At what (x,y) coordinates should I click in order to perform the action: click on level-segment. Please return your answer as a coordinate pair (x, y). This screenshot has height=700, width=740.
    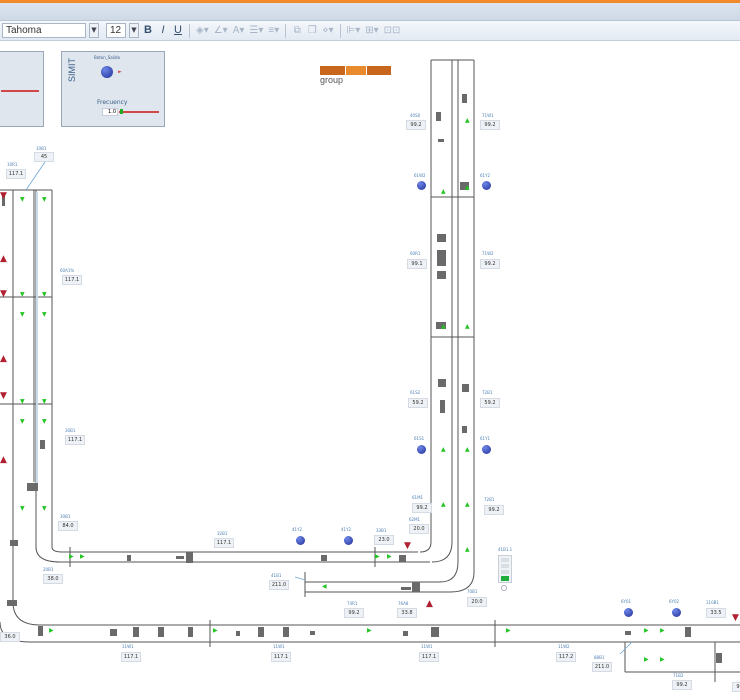
    Looking at the image, I should click on (505, 560).